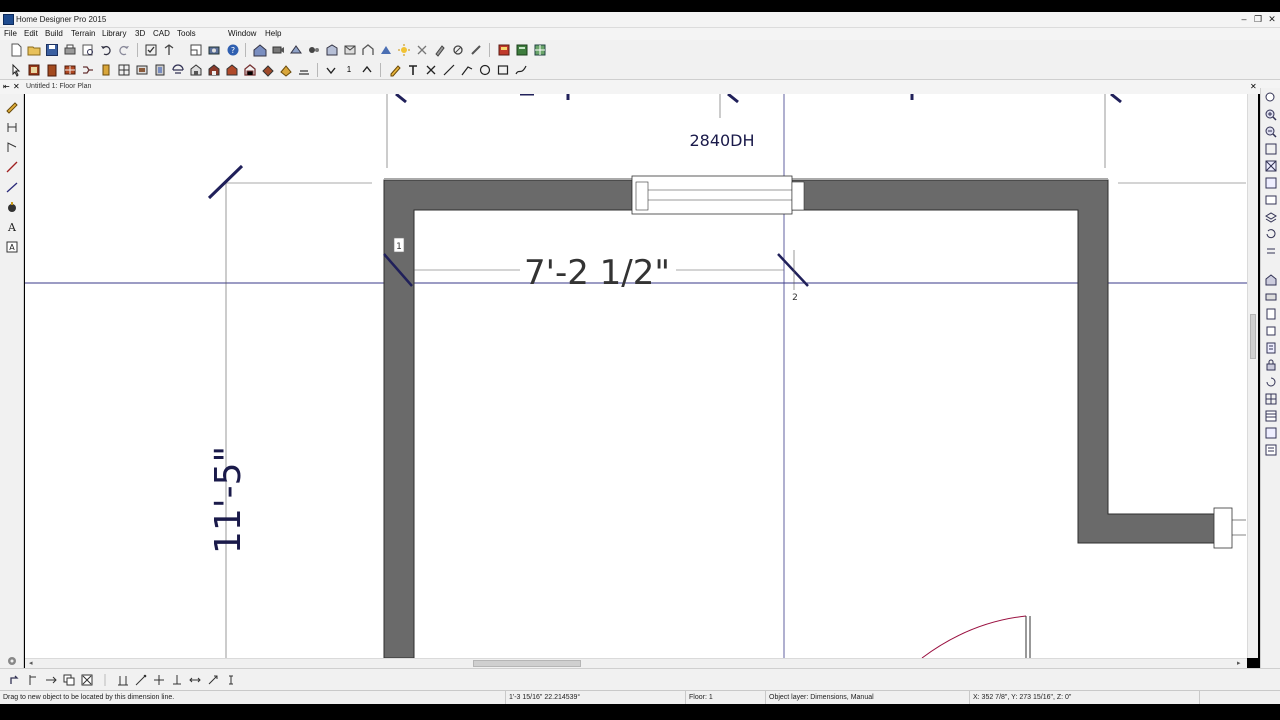 The height and width of the screenshot is (720, 1280). Describe the element at coordinates (1252, 376) in the screenshot. I see `vertical-scrollbar` at that location.